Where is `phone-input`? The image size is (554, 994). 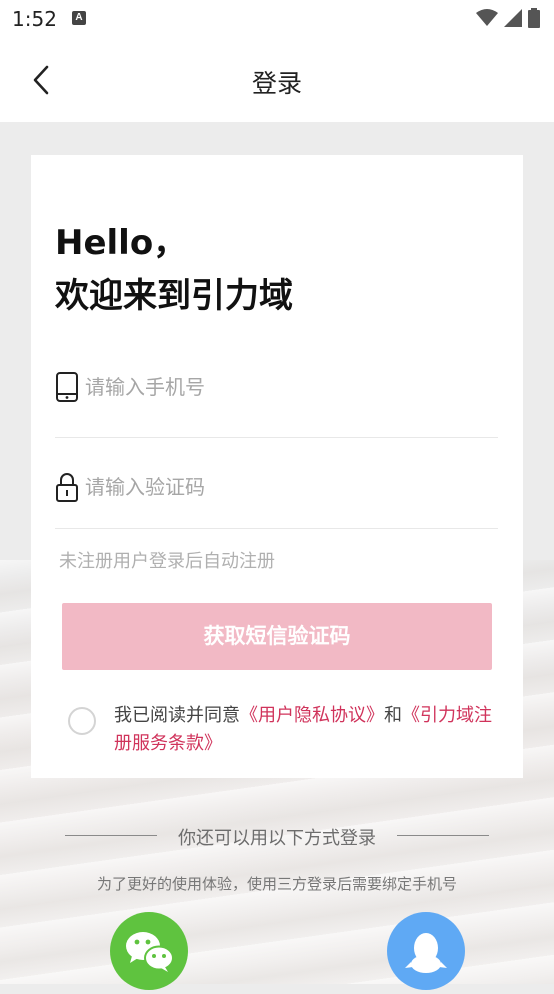 phone-input is located at coordinates (285, 387).